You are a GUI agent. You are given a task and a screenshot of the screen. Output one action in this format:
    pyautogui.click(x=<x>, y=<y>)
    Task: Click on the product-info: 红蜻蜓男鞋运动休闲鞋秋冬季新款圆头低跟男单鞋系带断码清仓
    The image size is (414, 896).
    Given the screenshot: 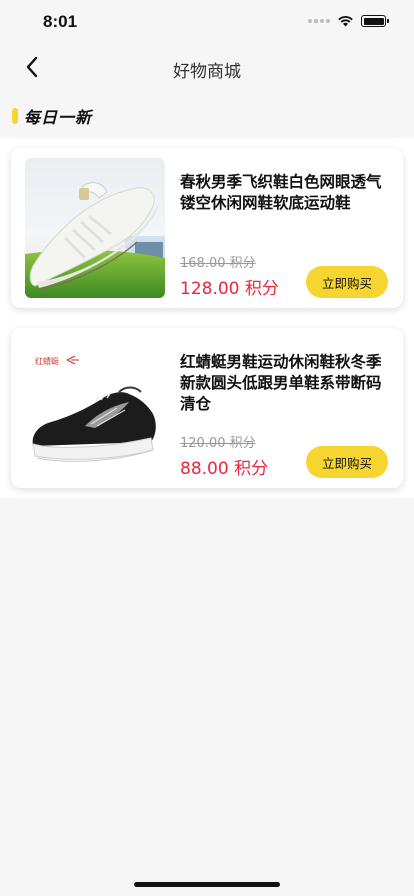 What is the action you would take?
    pyautogui.click(x=286, y=383)
    